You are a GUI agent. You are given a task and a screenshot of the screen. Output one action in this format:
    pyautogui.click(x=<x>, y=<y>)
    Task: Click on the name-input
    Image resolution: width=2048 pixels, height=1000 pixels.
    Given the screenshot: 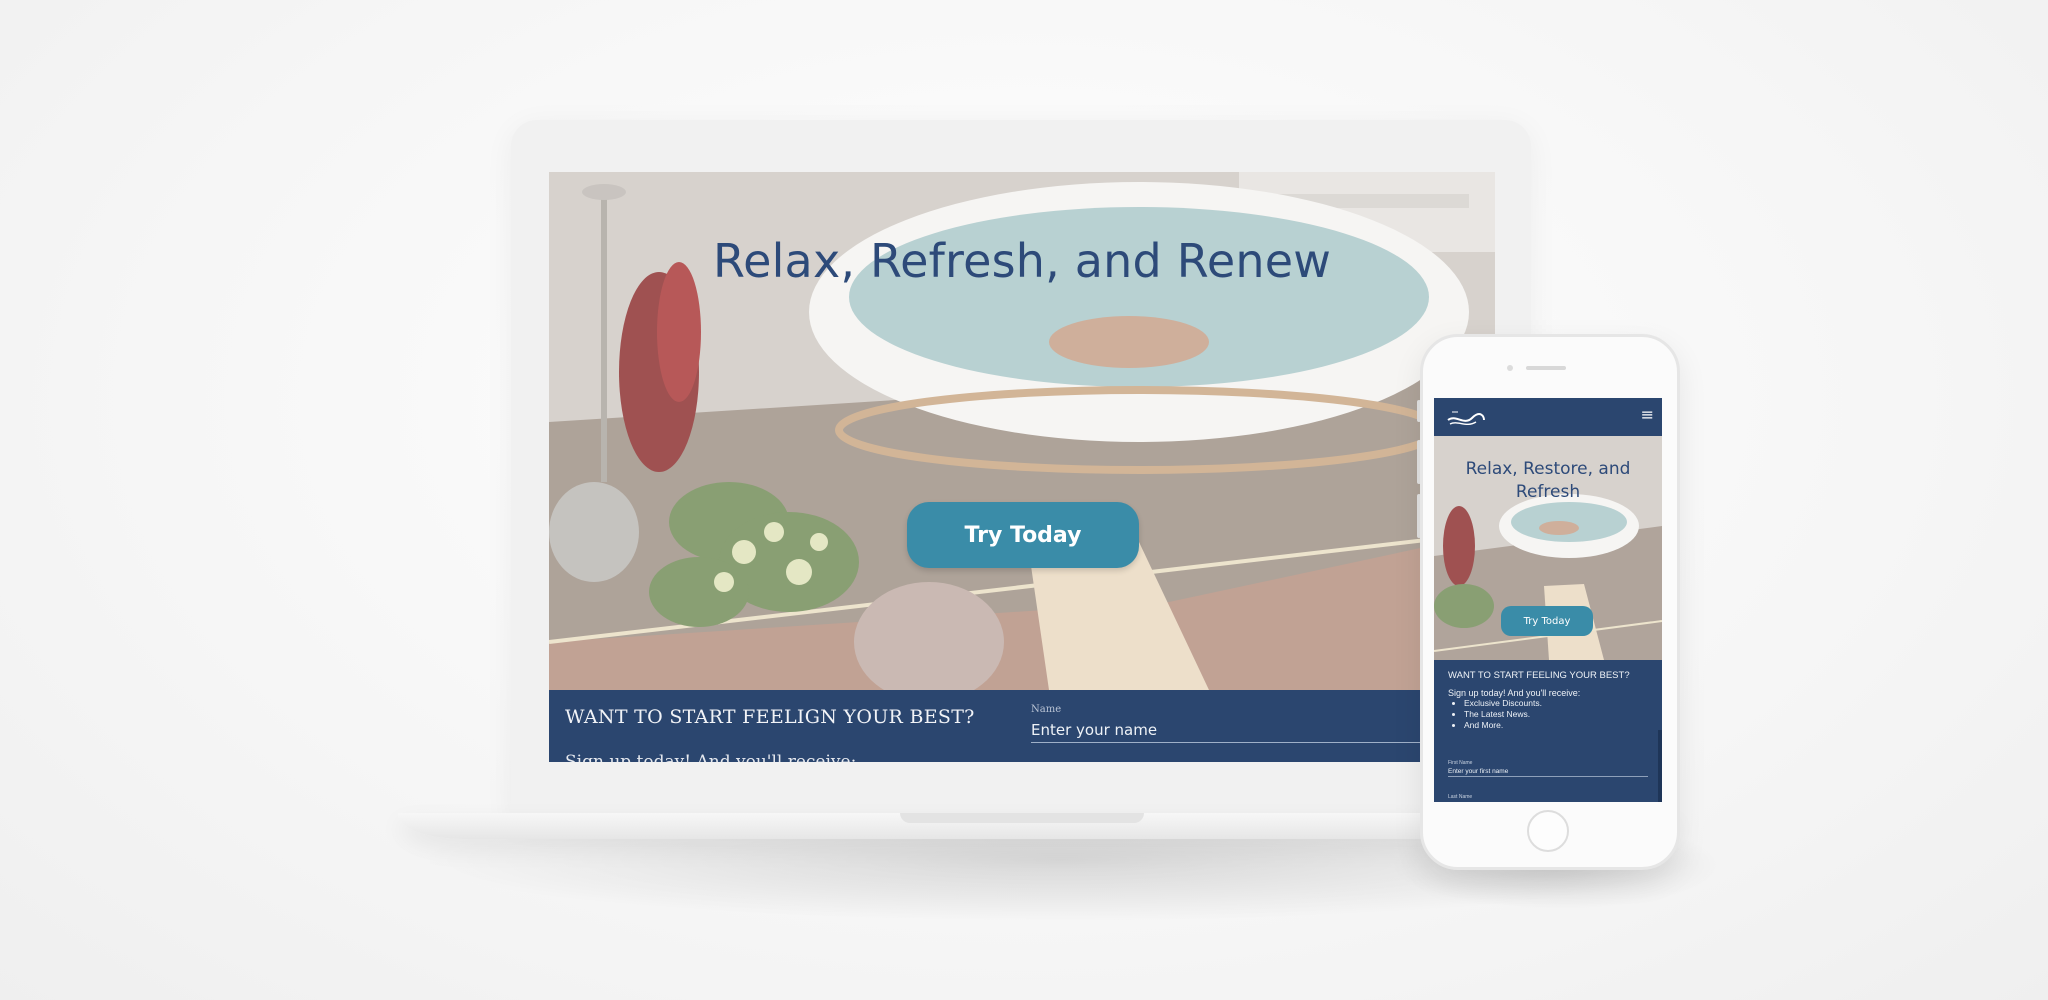 What is the action you would take?
    pyautogui.click(x=1236, y=730)
    